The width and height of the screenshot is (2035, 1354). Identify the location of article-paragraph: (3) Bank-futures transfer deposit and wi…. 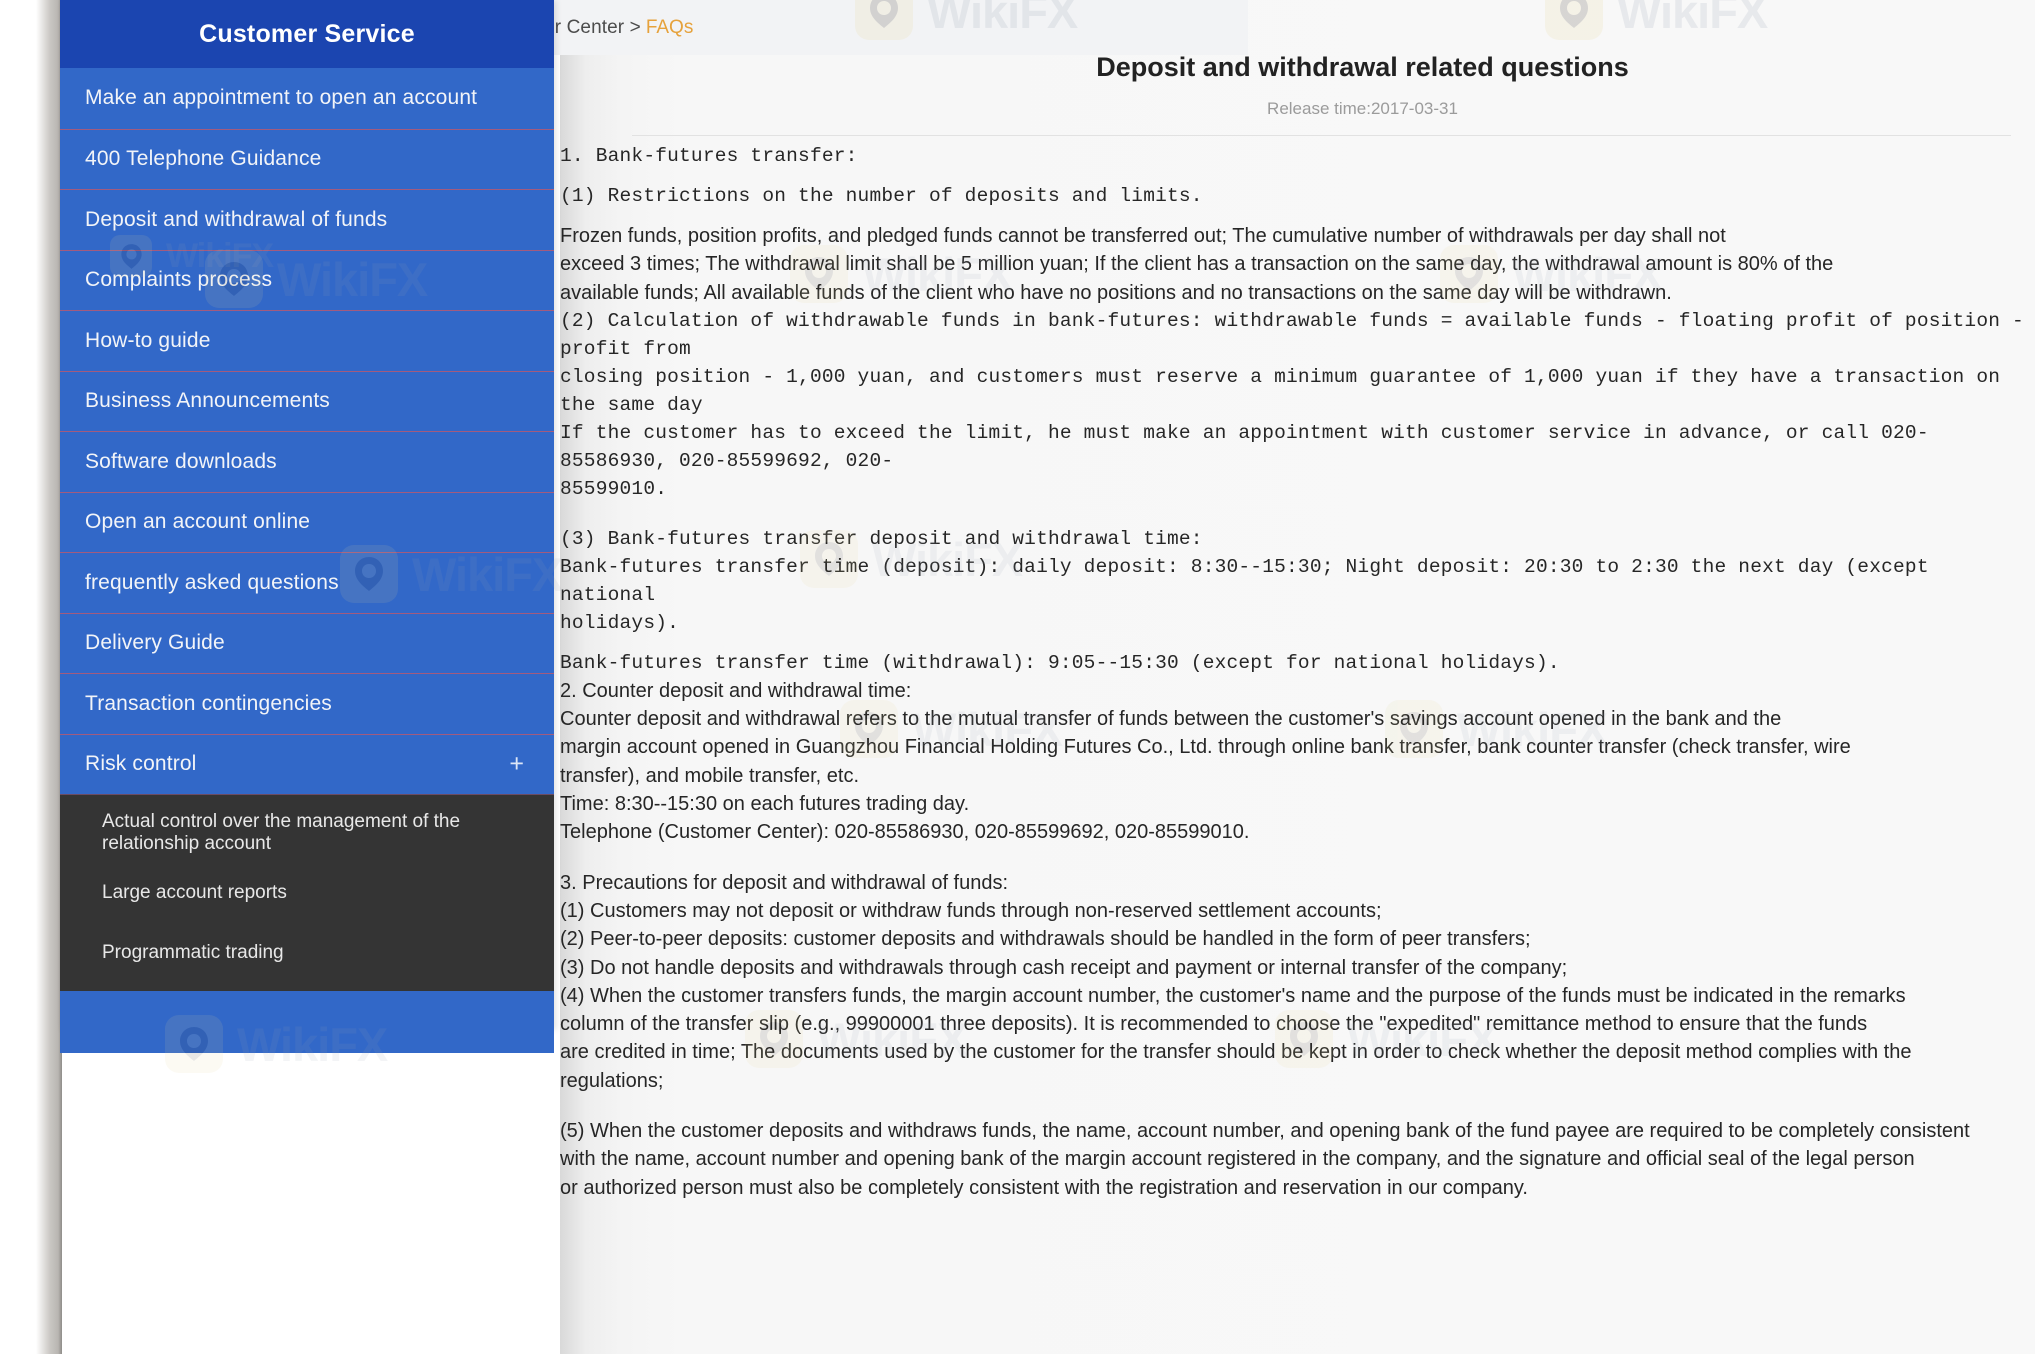
(881, 538).